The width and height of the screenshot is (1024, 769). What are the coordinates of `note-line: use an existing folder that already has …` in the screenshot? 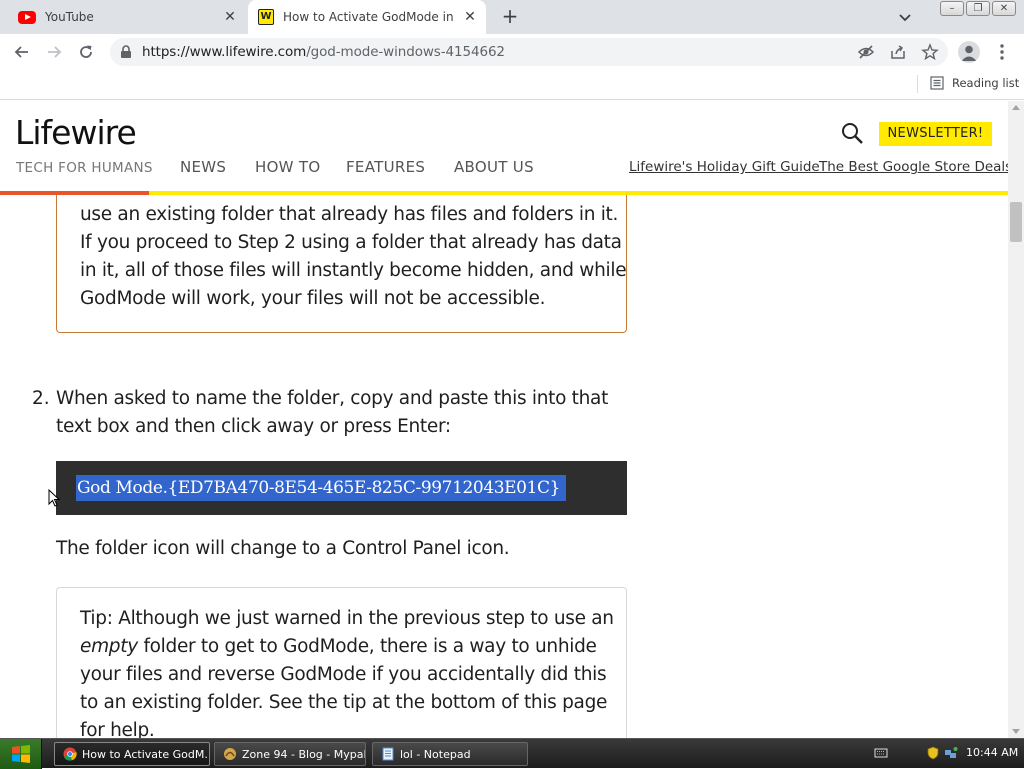 It's located at (349, 214).